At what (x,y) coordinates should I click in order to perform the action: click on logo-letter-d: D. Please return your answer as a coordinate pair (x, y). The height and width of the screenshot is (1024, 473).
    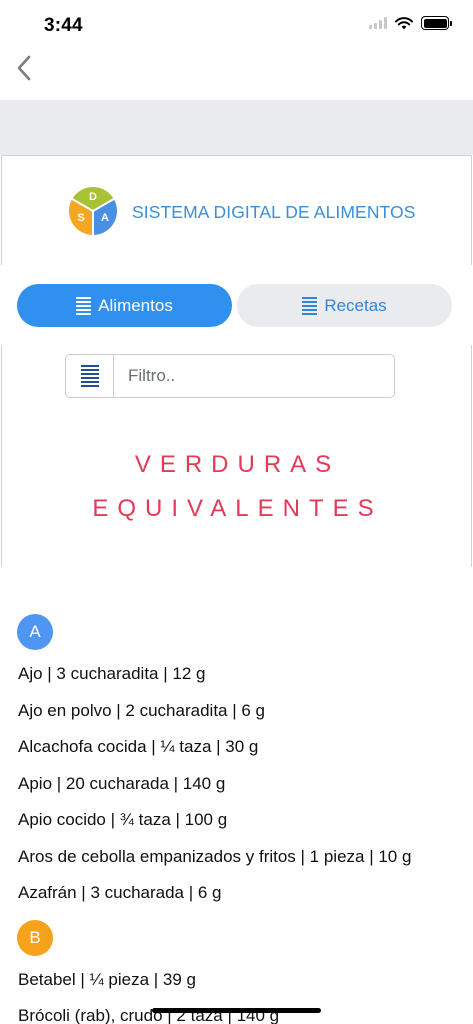
    Looking at the image, I should click on (93, 197).